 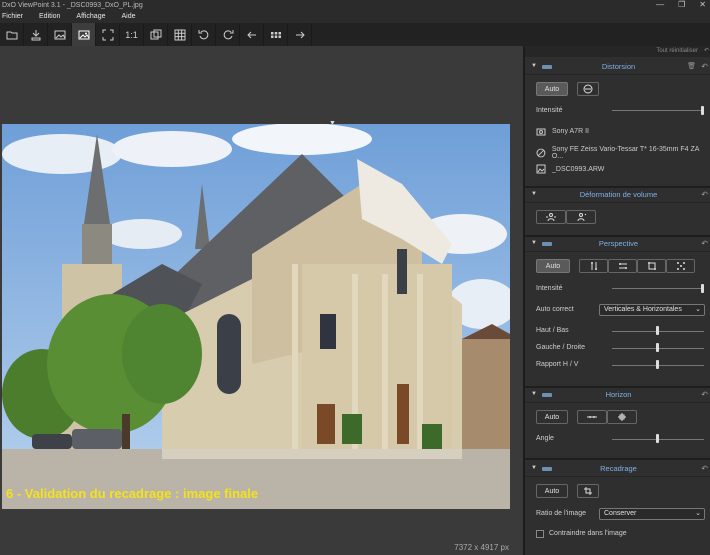 What do you see at coordinates (658, 288) in the screenshot?
I see `perspective-intensity-slider` at bounding box center [658, 288].